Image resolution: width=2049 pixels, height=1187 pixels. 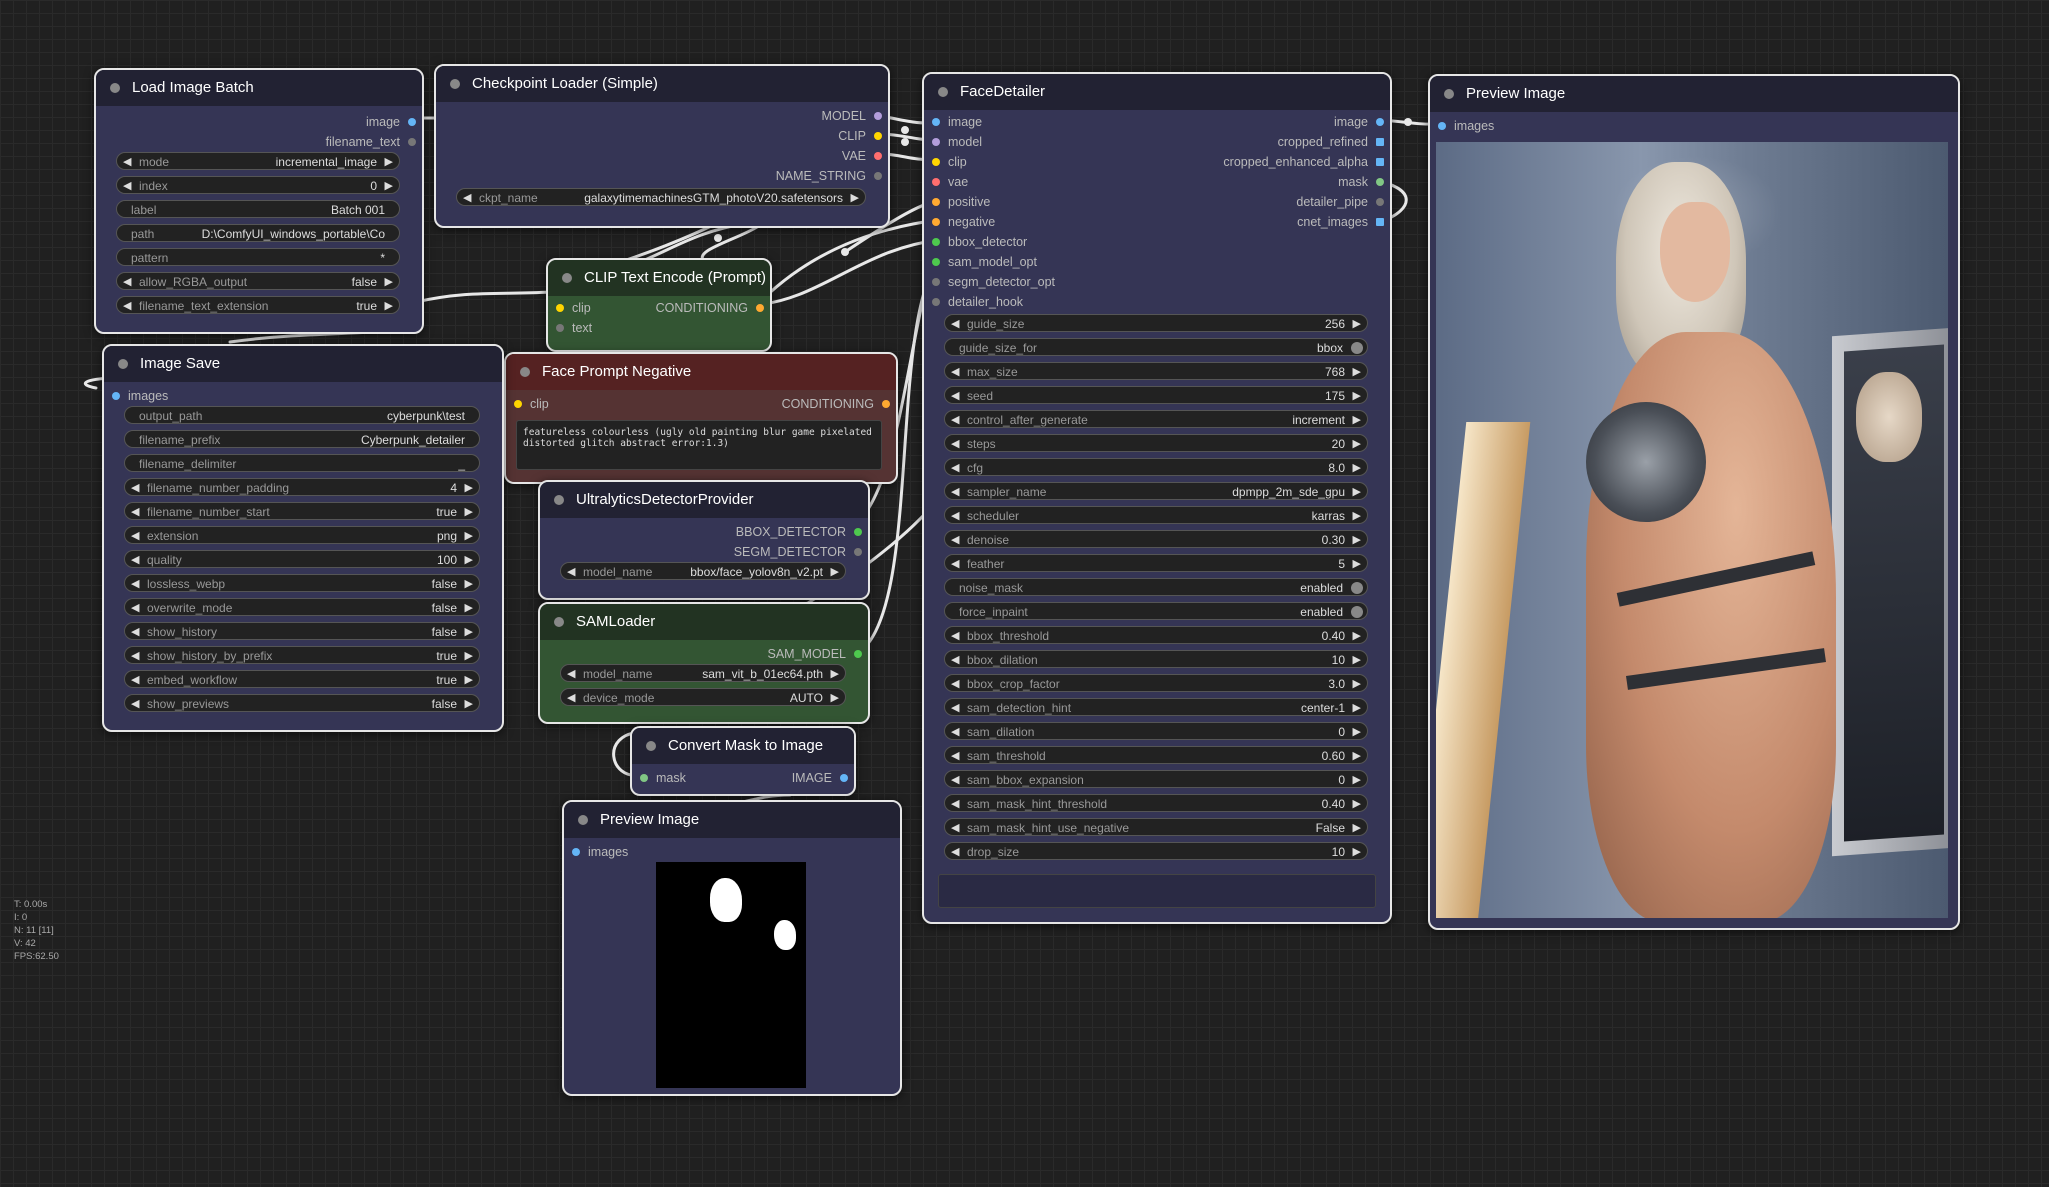 I want to click on output-model: MODEL, so click(x=853, y=116).